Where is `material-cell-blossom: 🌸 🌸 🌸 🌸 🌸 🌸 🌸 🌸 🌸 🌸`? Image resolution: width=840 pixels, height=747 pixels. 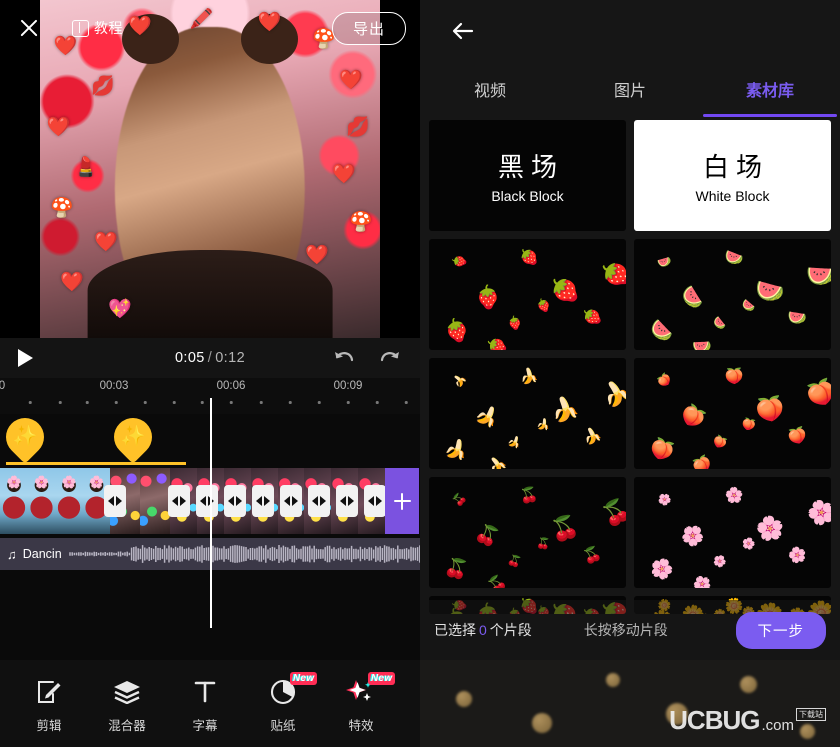
material-cell-blossom: 🌸 🌸 🌸 🌸 🌸 🌸 🌸 🌸 🌸 🌸 is located at coordinates (732, 532).